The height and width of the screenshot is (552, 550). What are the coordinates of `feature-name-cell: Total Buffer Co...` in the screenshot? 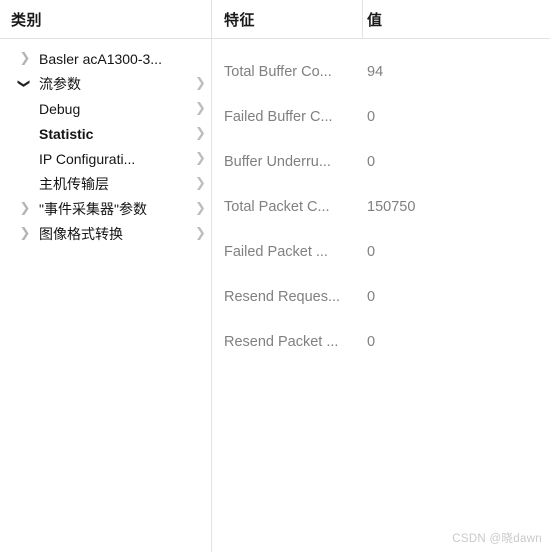 It's located at (278, 71).